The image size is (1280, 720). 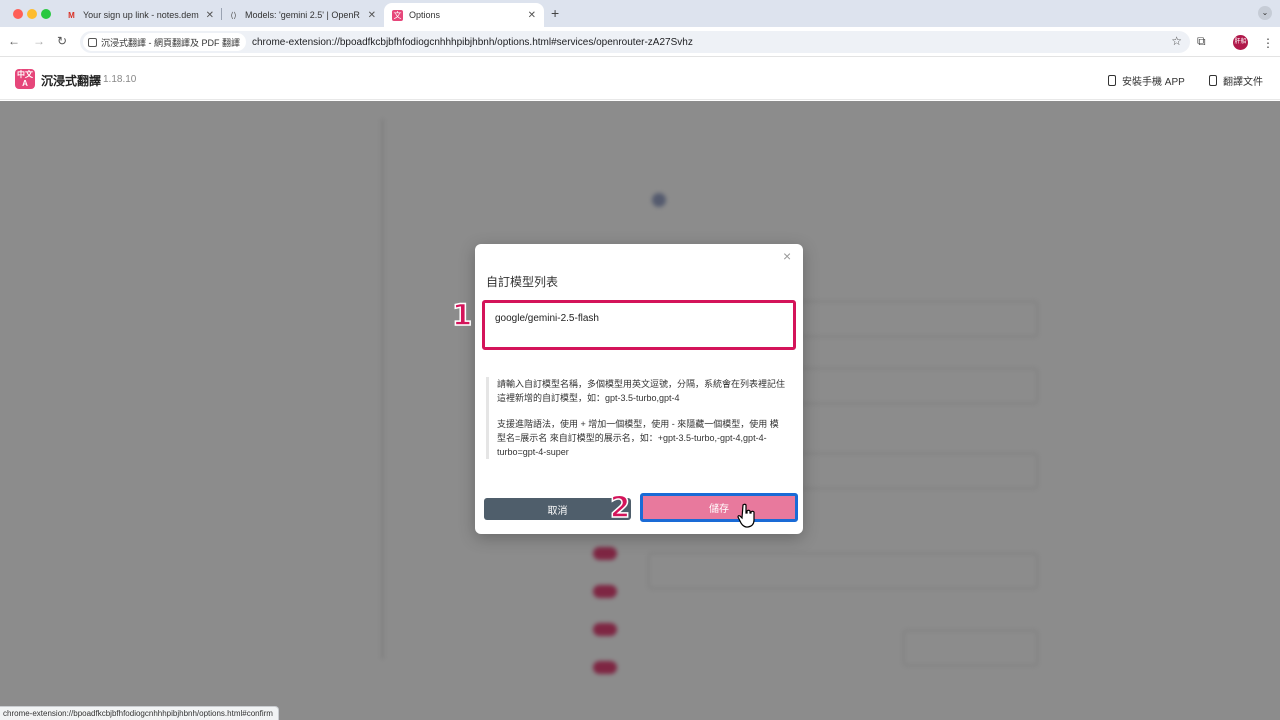 What do you see at coordinates (787, 256) in the screenshot?
I see `close-icon: ×` at bounding box center [787, 256].